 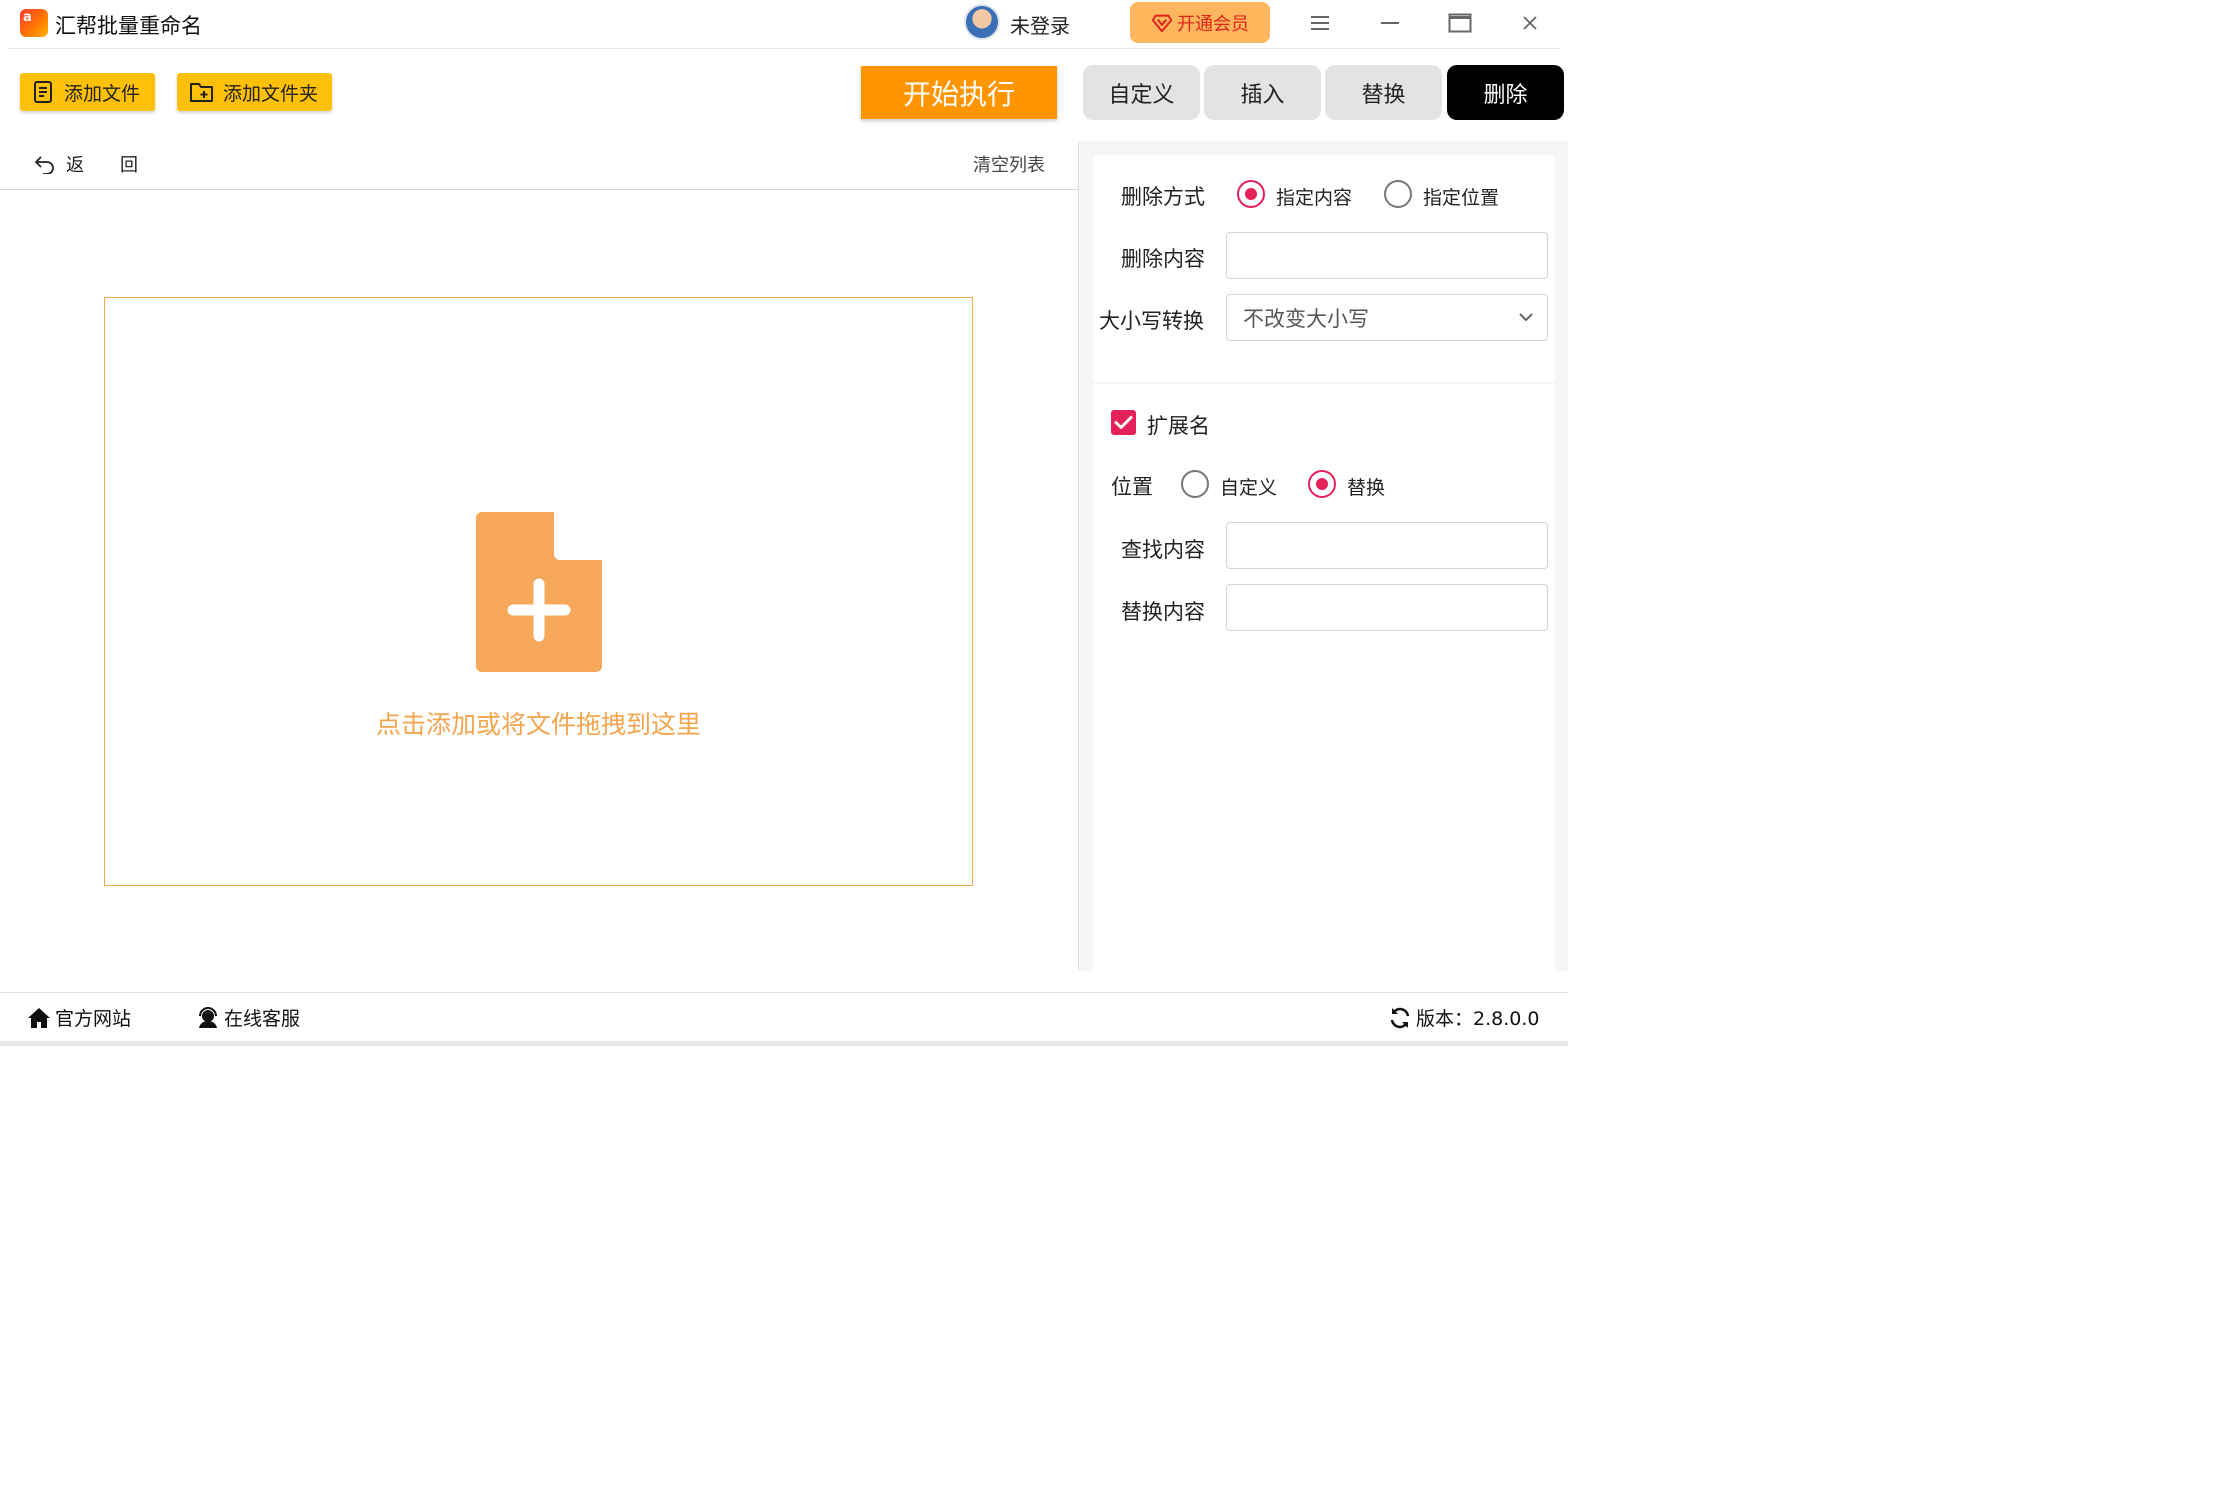 What do you see at coordinates (1387, 255) in the screenshot?
I see `delete-content-input` at bounding box center [1387, 255].